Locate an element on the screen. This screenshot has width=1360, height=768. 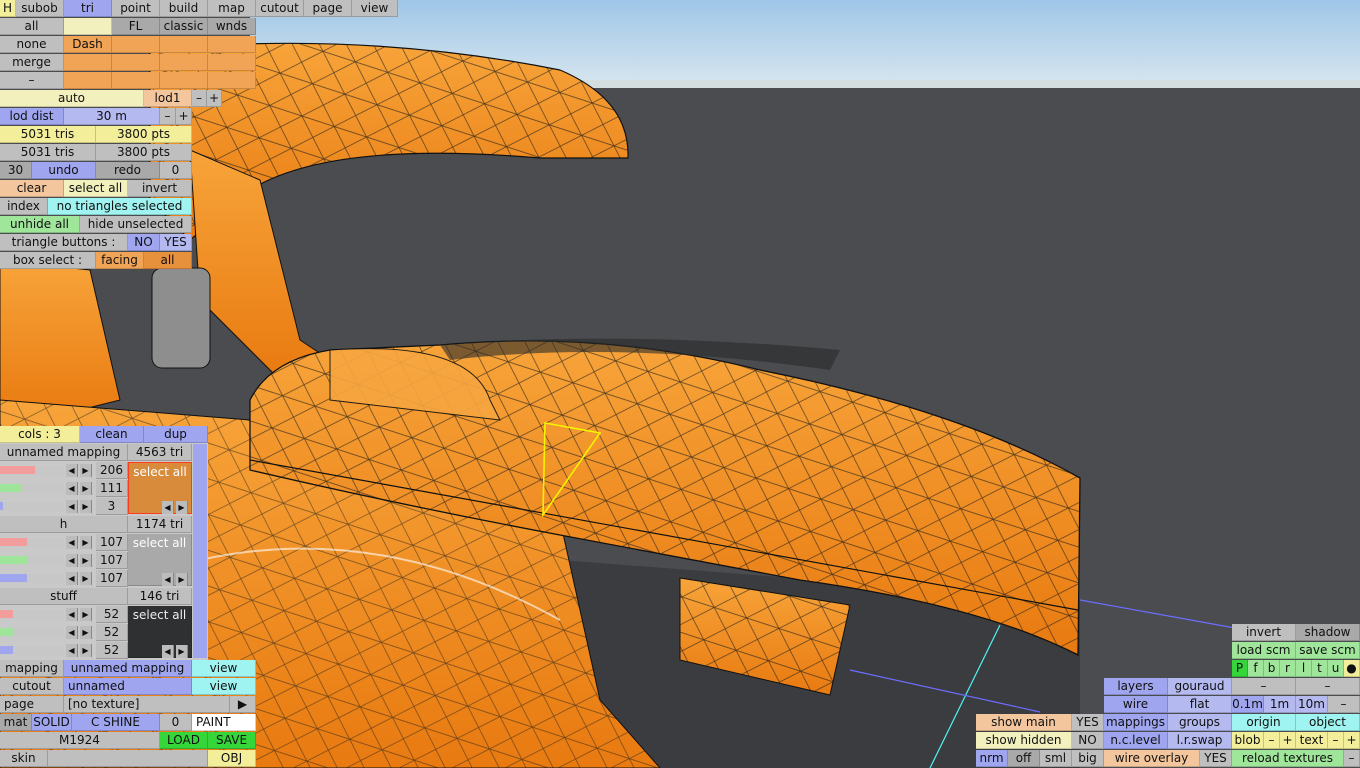
load-scm-button: load scm is located at coordinates (1264, 650).